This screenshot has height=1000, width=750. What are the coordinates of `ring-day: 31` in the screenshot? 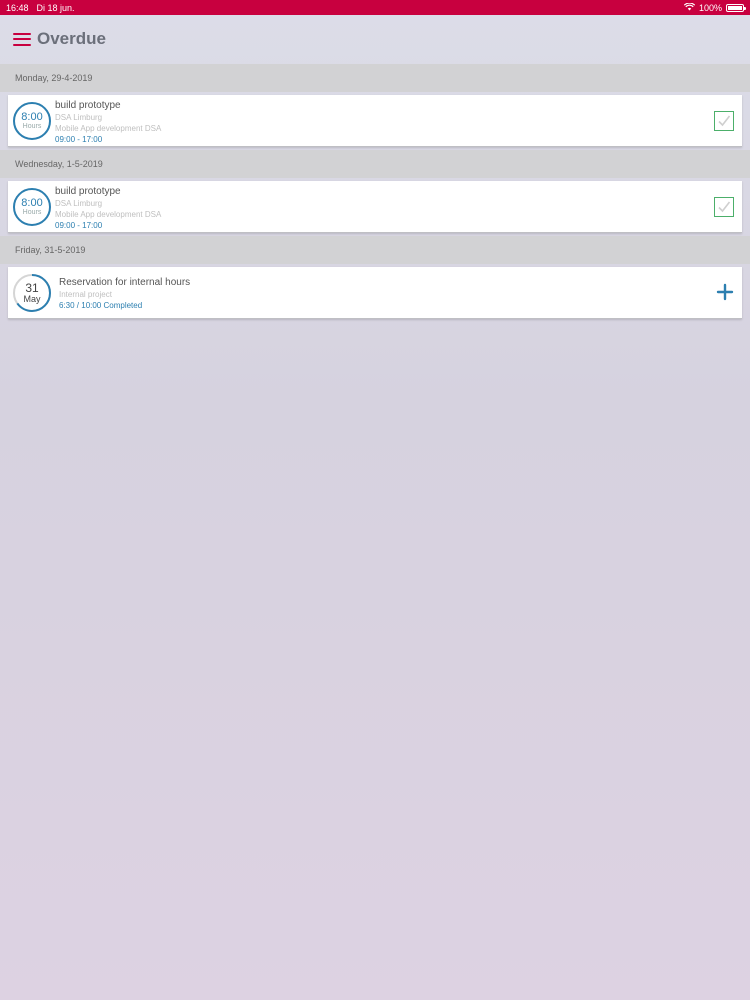 It's located at (32, 288).